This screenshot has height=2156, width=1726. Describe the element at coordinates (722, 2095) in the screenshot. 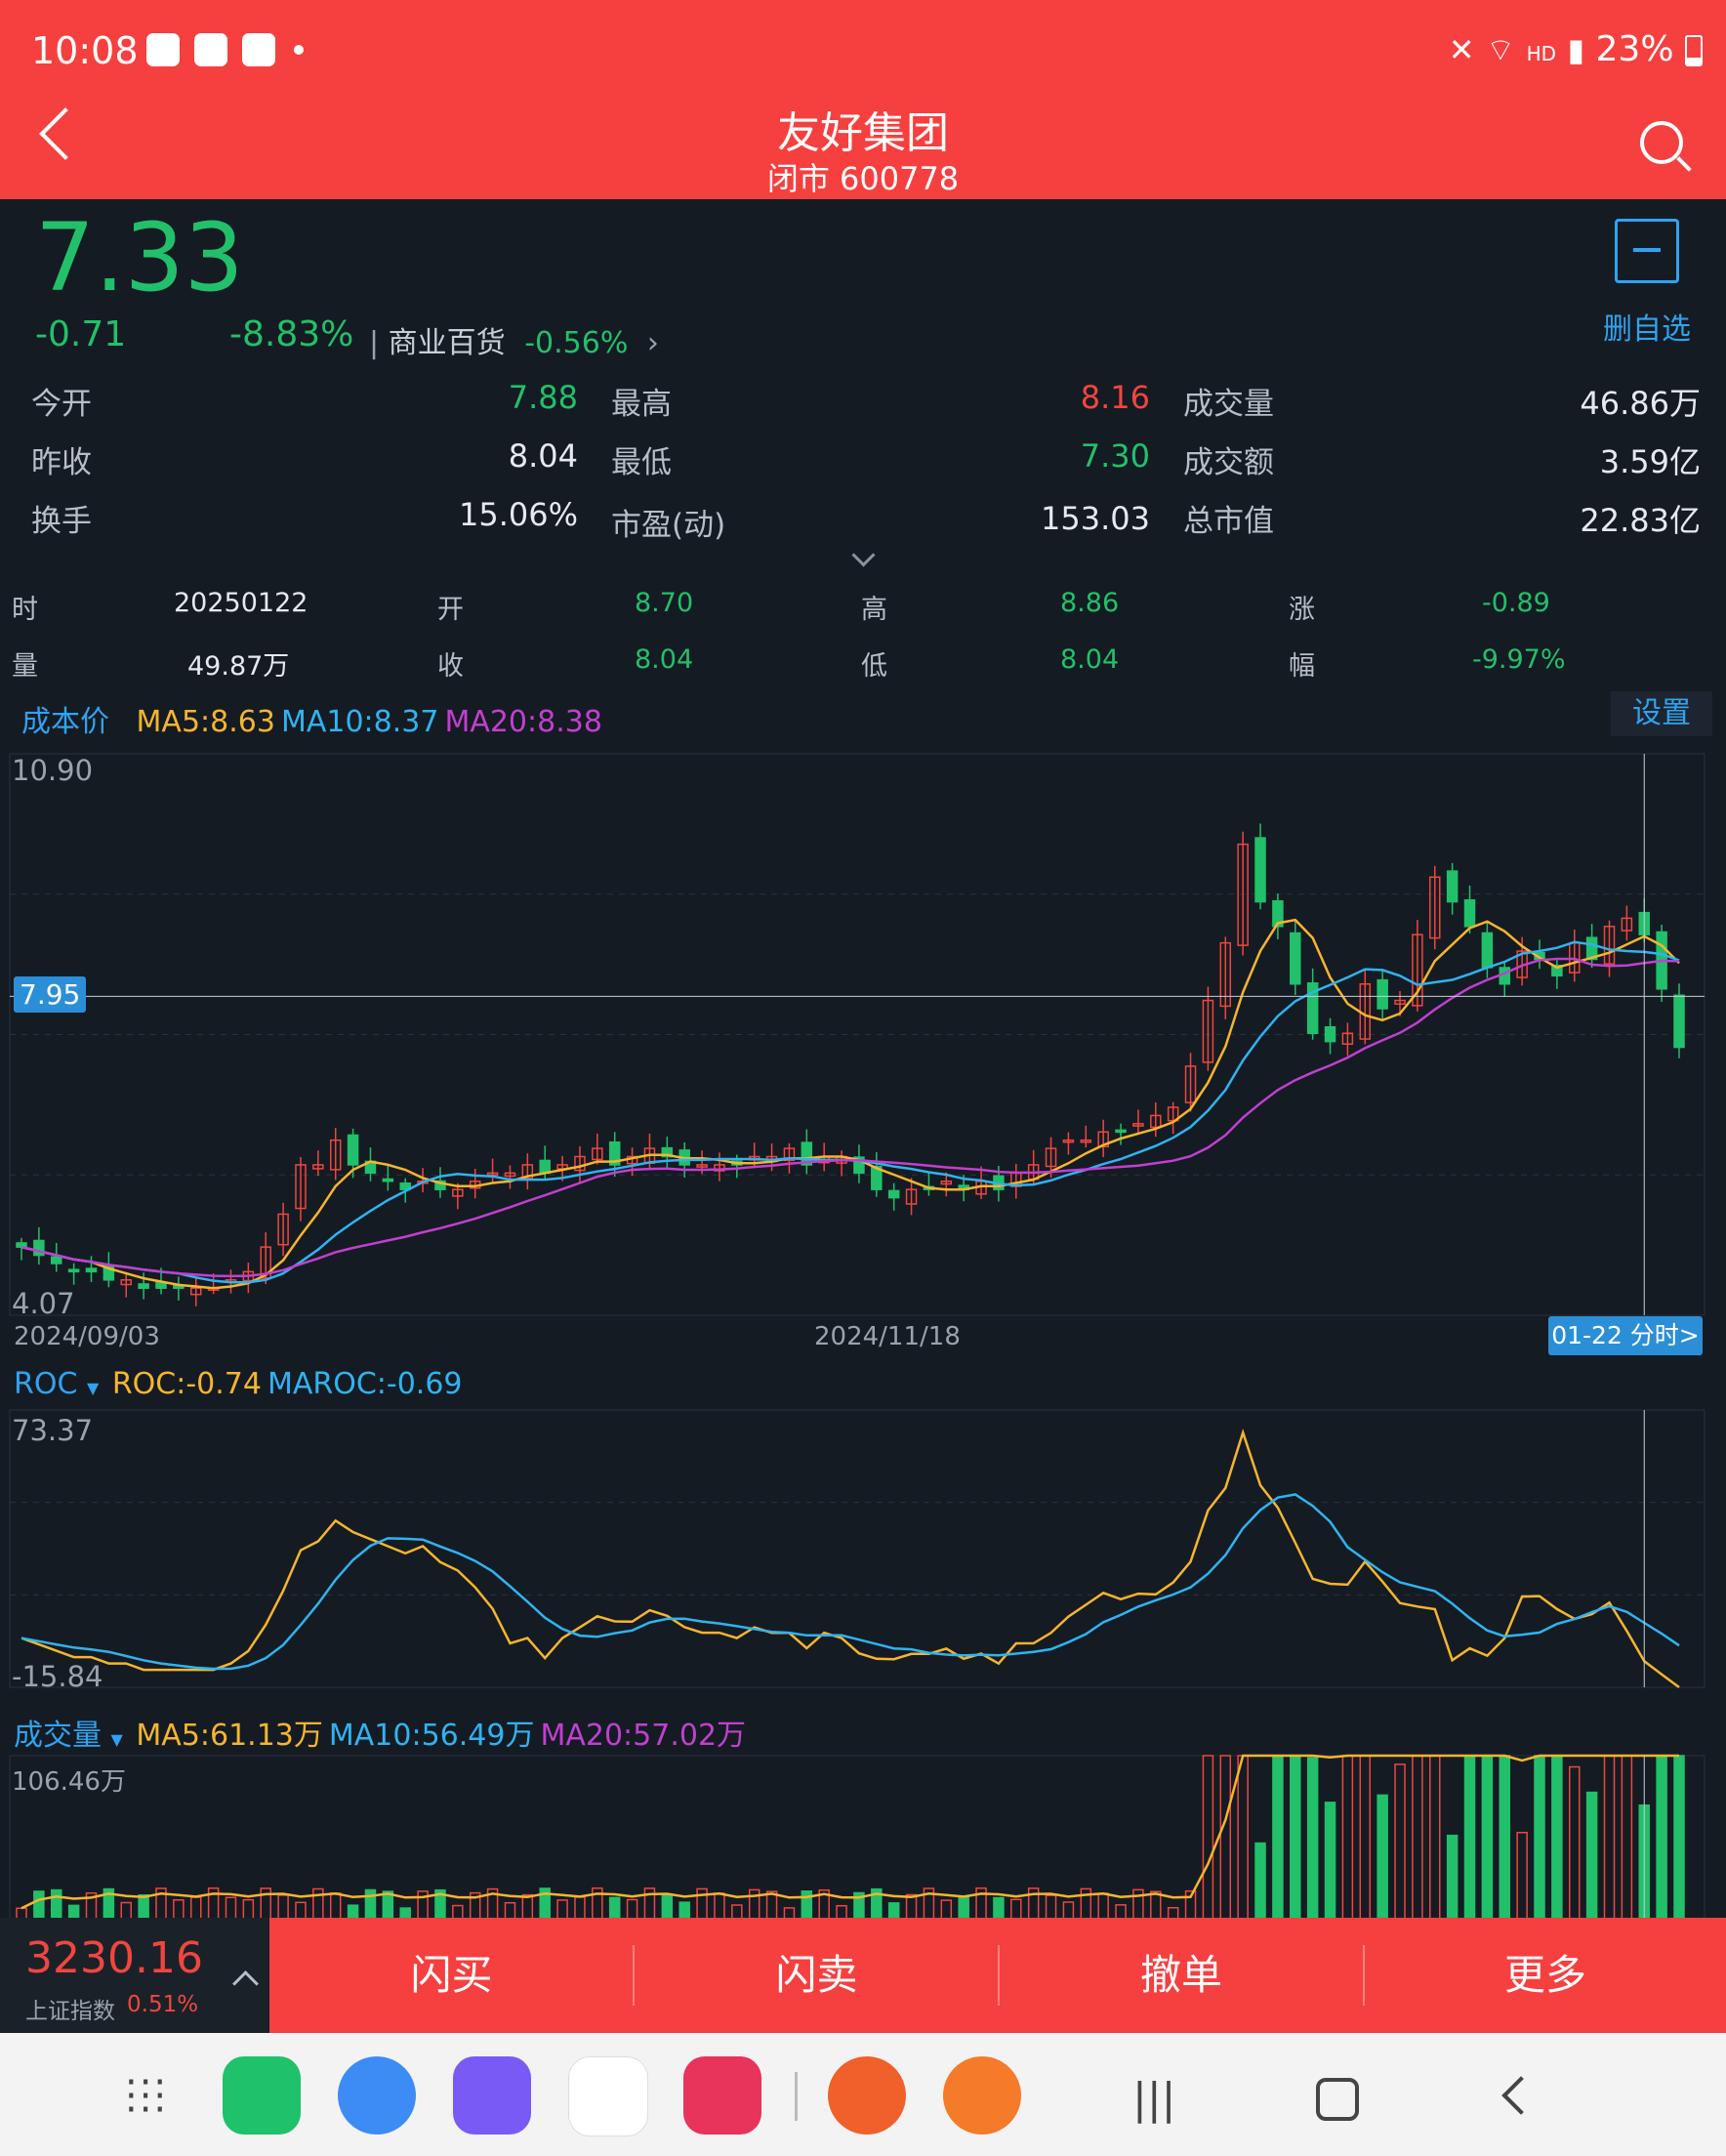

I see `camera-app-icon` at that location.